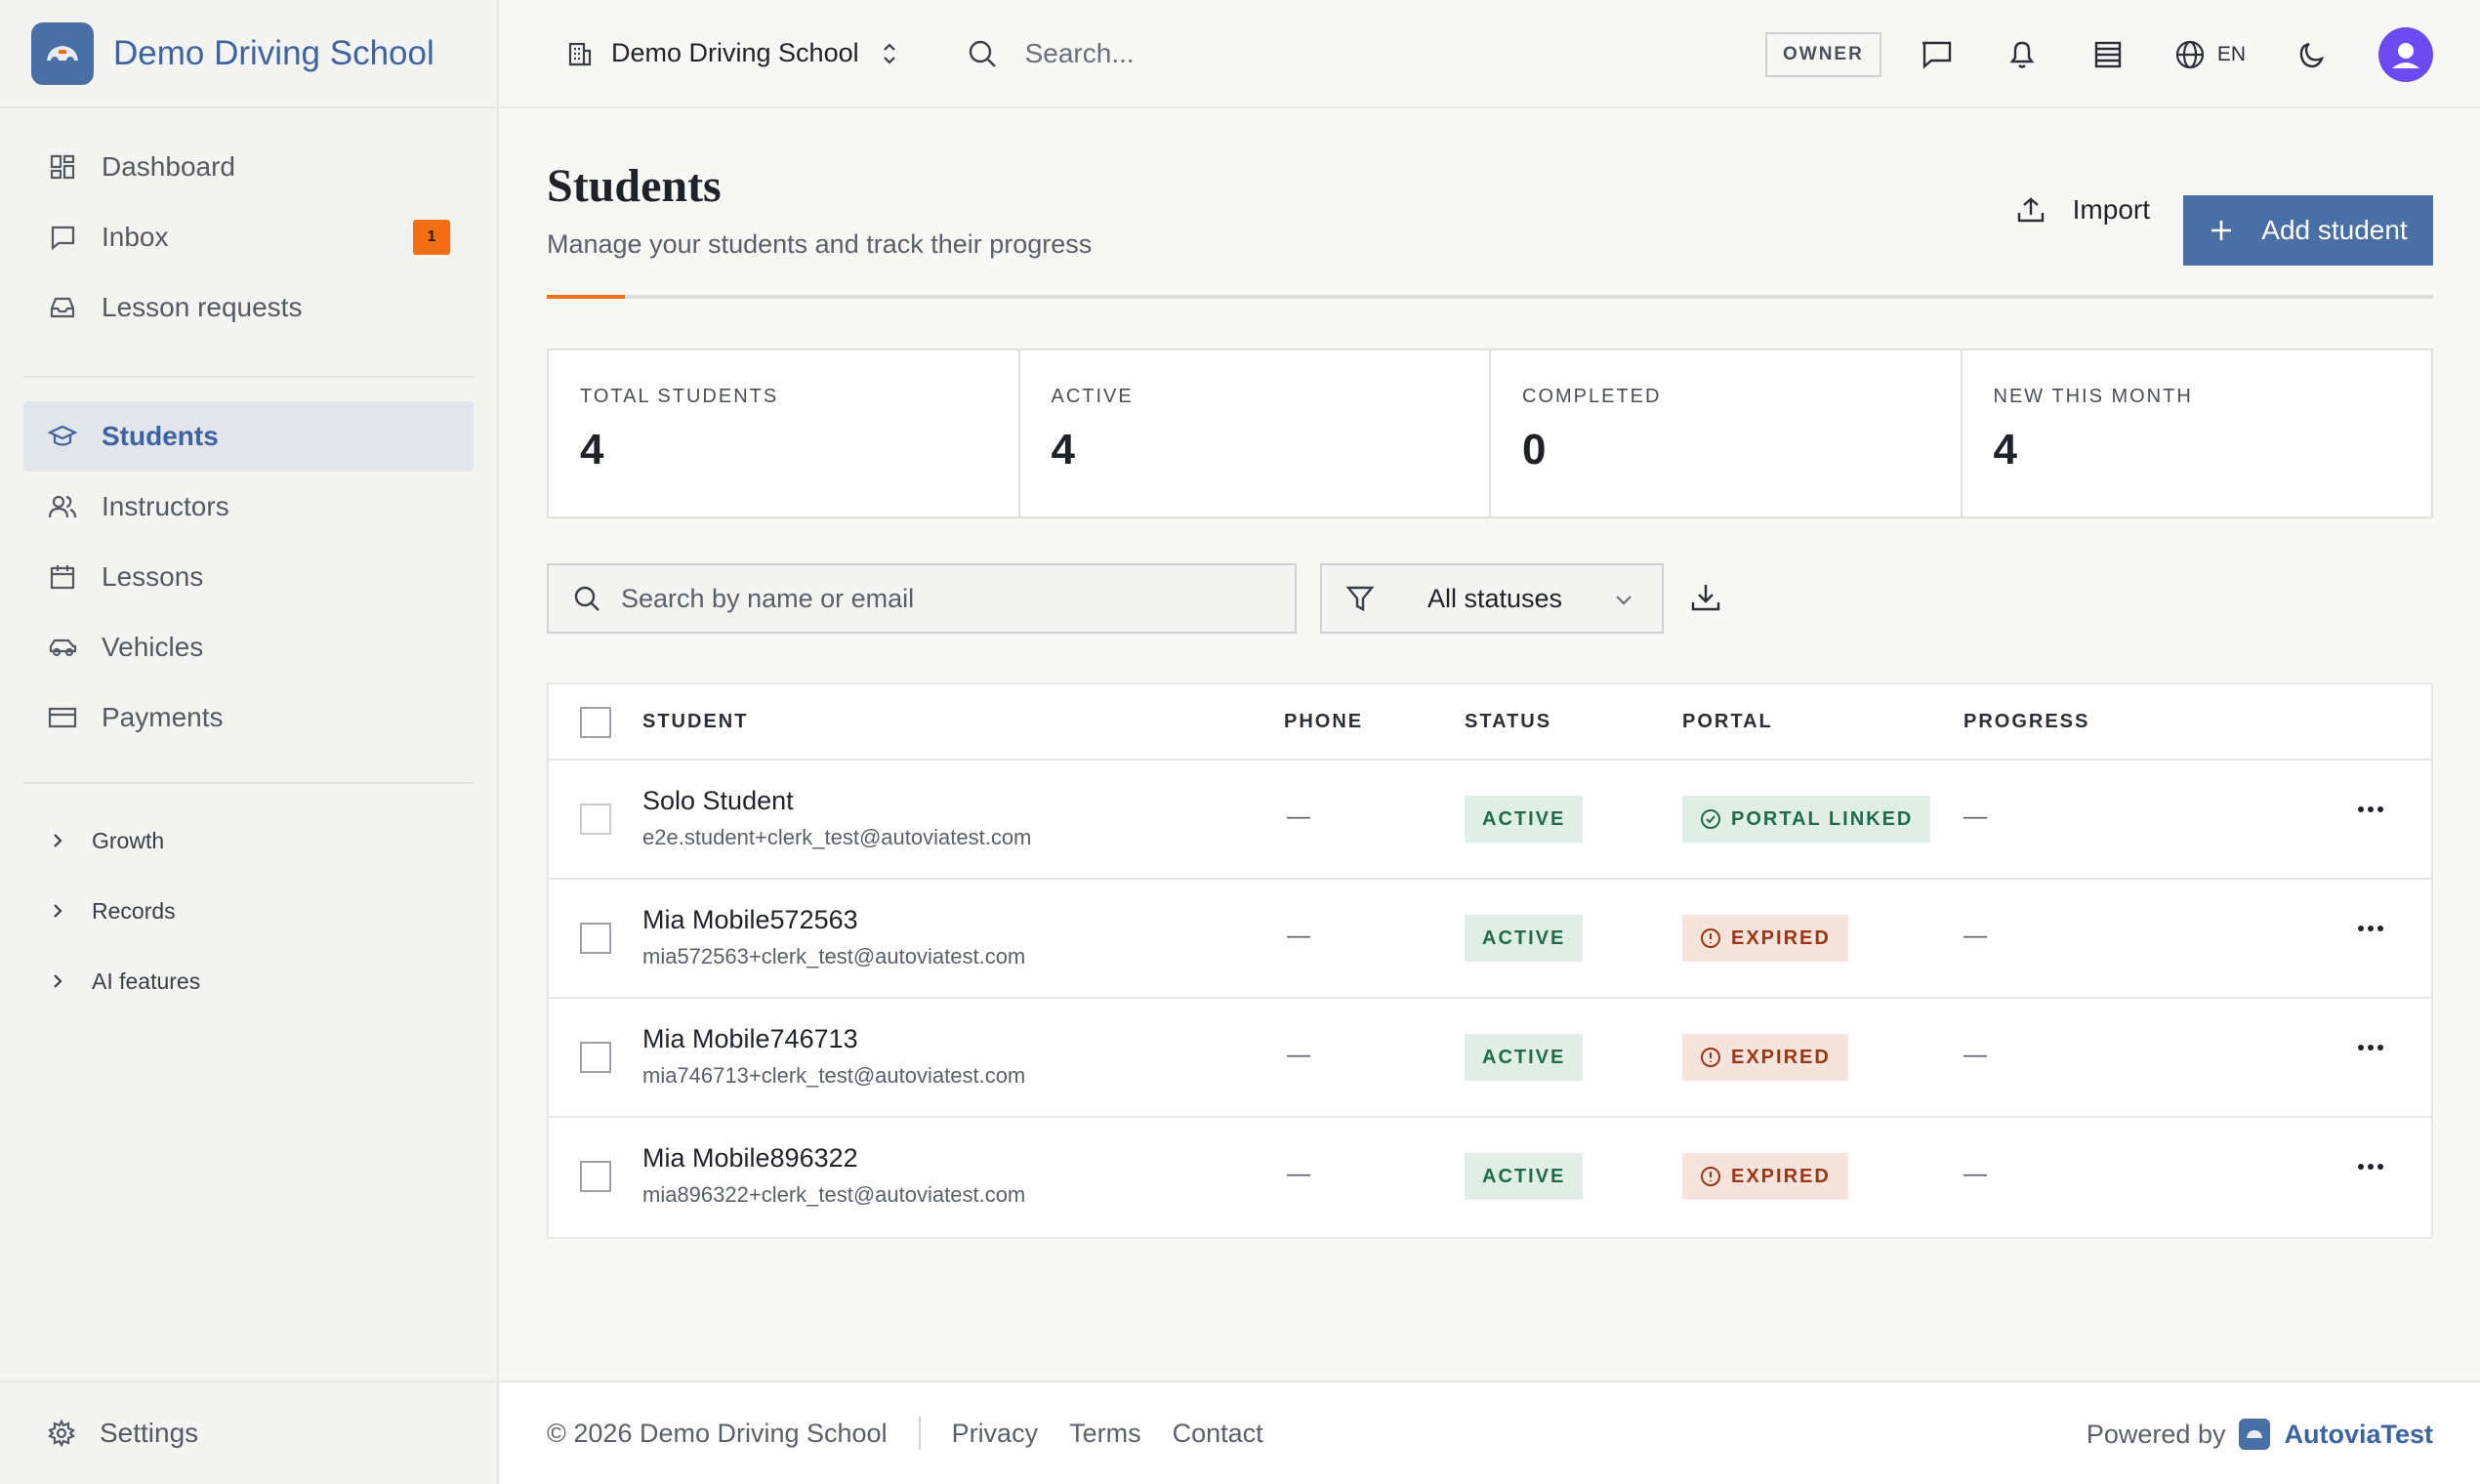 The height and width of the screenshot is (1484, 2480). What do you see at coordinates (586, 297) in the screenshot?
I see `progress-indicator` at bounding box center [586, 297].